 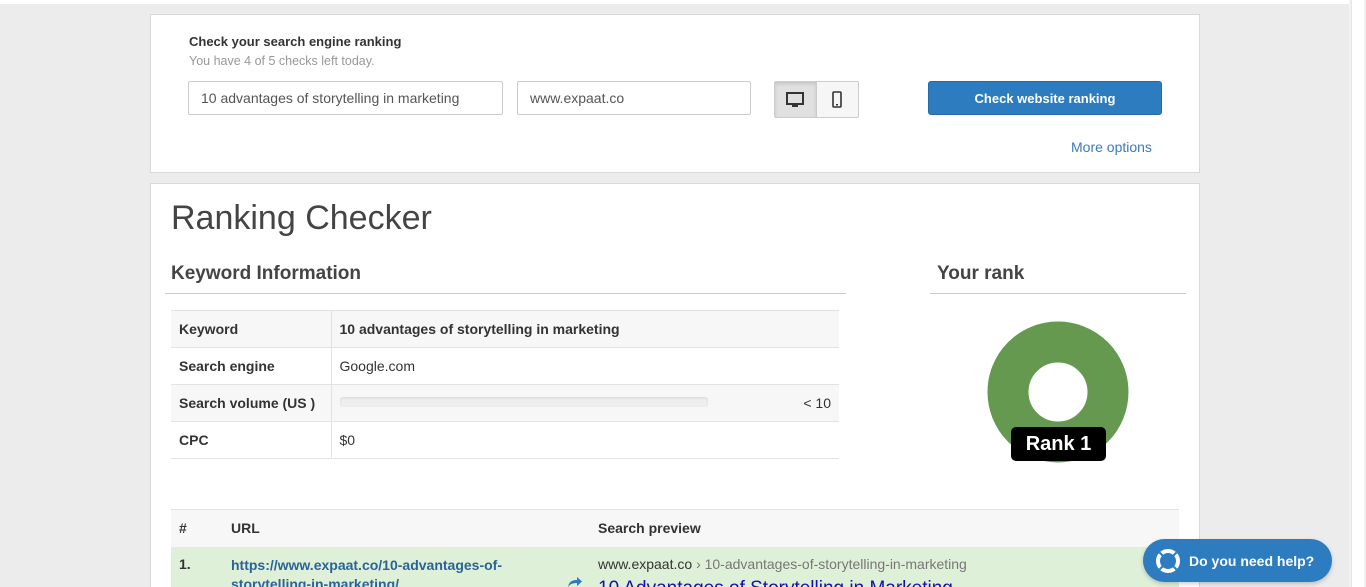 What do you see at coordinates (251, 366) in the screenshot?
I see `search-engine-label: Search engine` at bounding box center [251, 366].